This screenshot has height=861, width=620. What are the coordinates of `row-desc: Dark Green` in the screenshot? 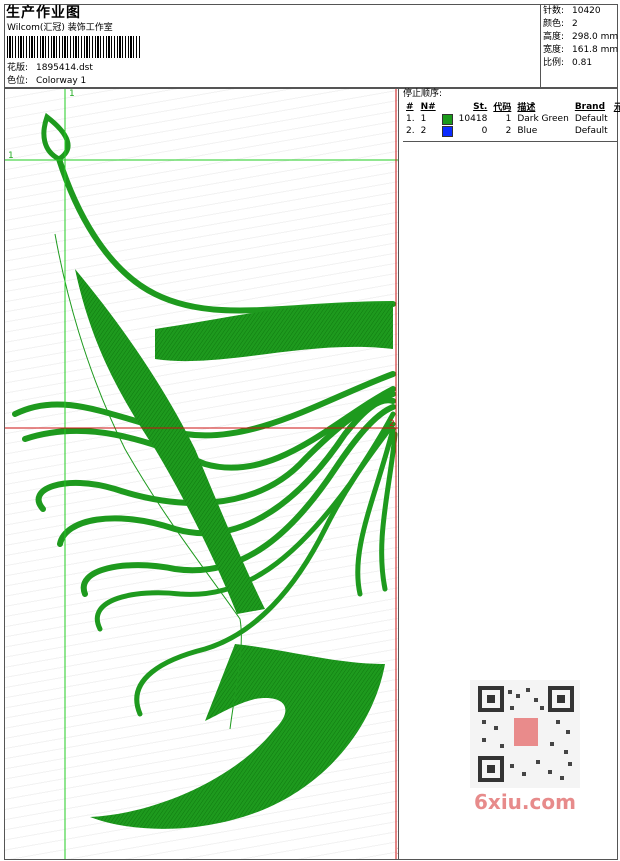 It's located at (543, 119).